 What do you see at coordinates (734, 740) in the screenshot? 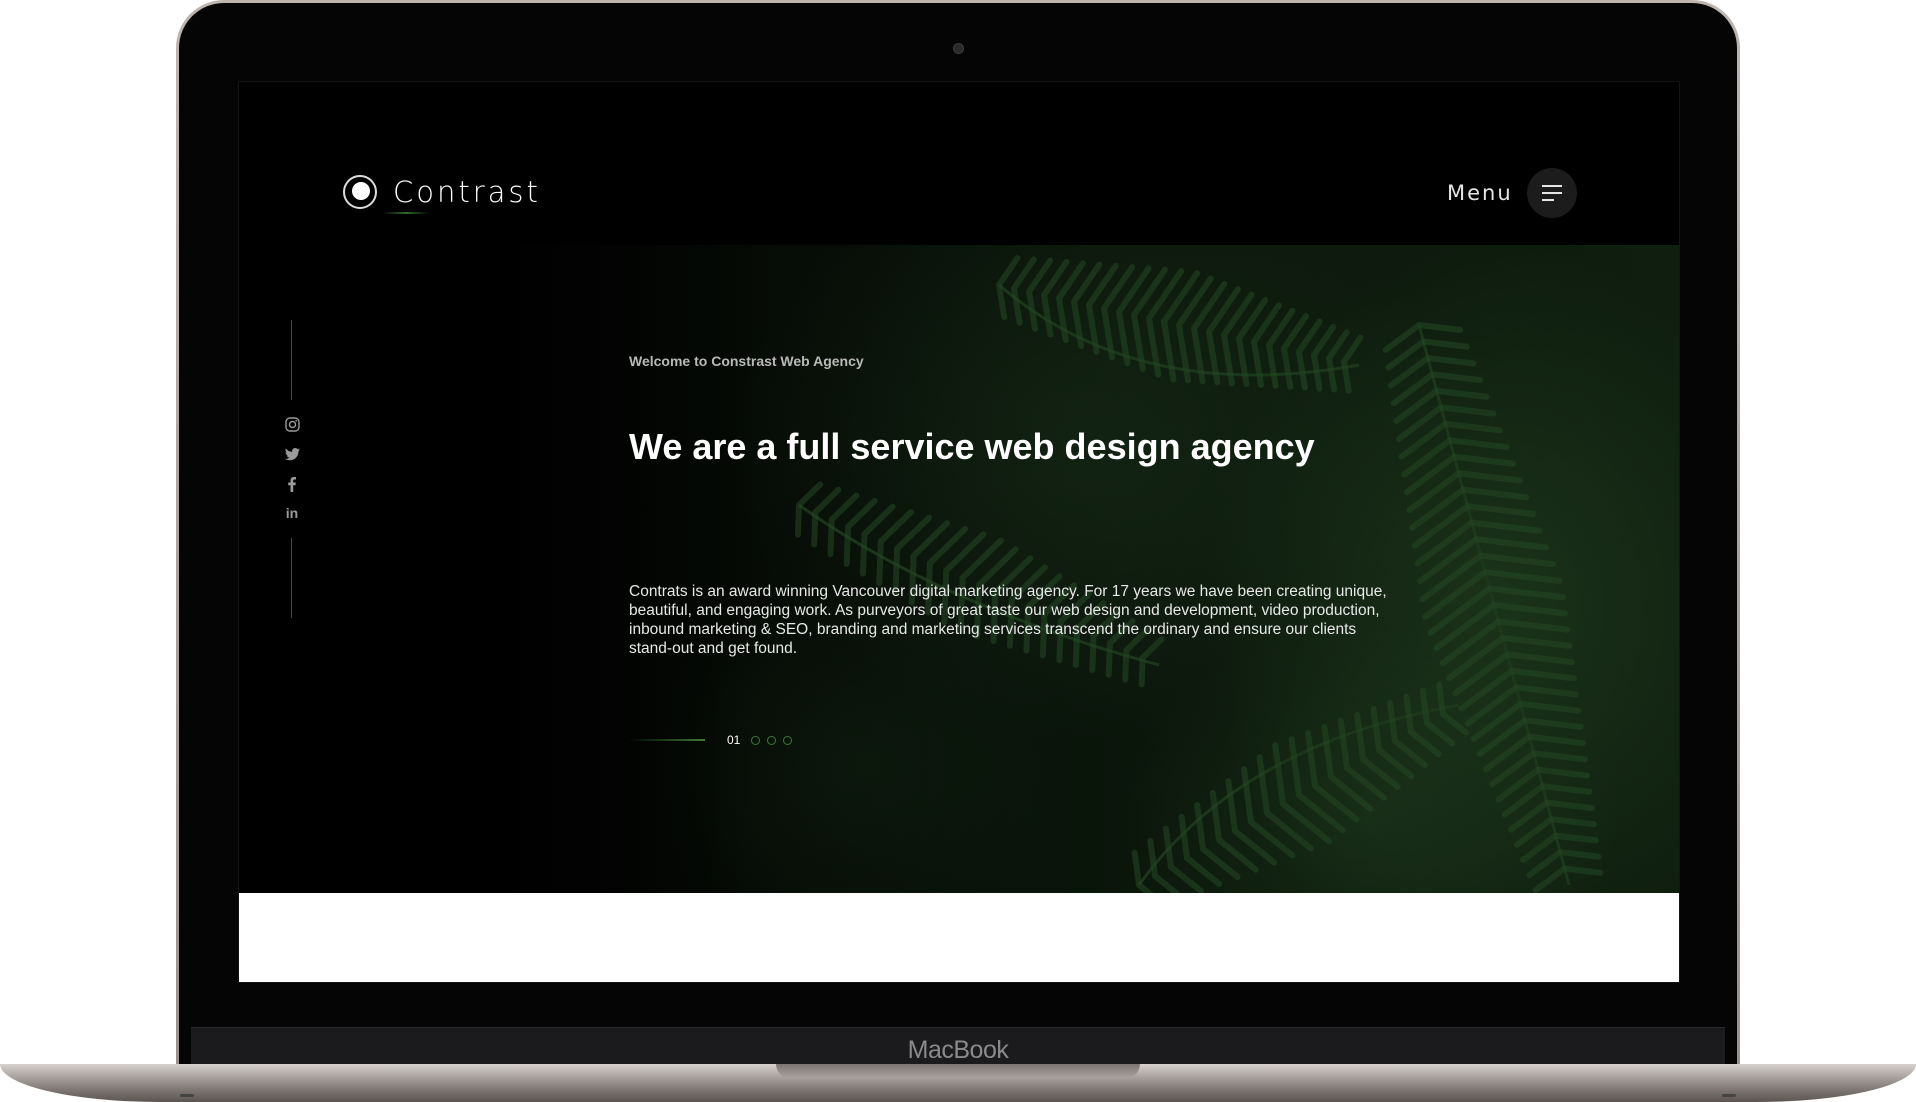
I see `slider-current-number: 01` at bounding box center [734, 740].